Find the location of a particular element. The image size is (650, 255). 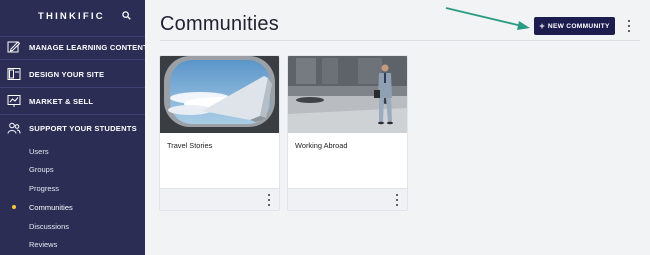

new-community-label: NEW COMMUNITY is located at coordinates (578, 26).